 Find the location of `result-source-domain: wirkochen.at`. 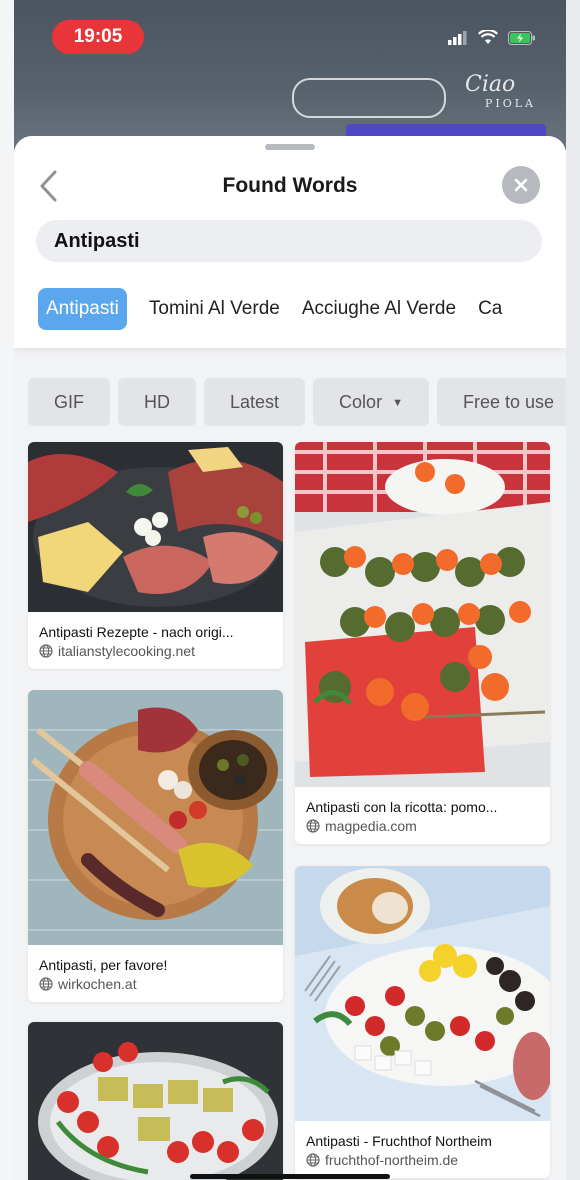

result-source-domain: wirkochen.at is located at coordinates (97, 984).